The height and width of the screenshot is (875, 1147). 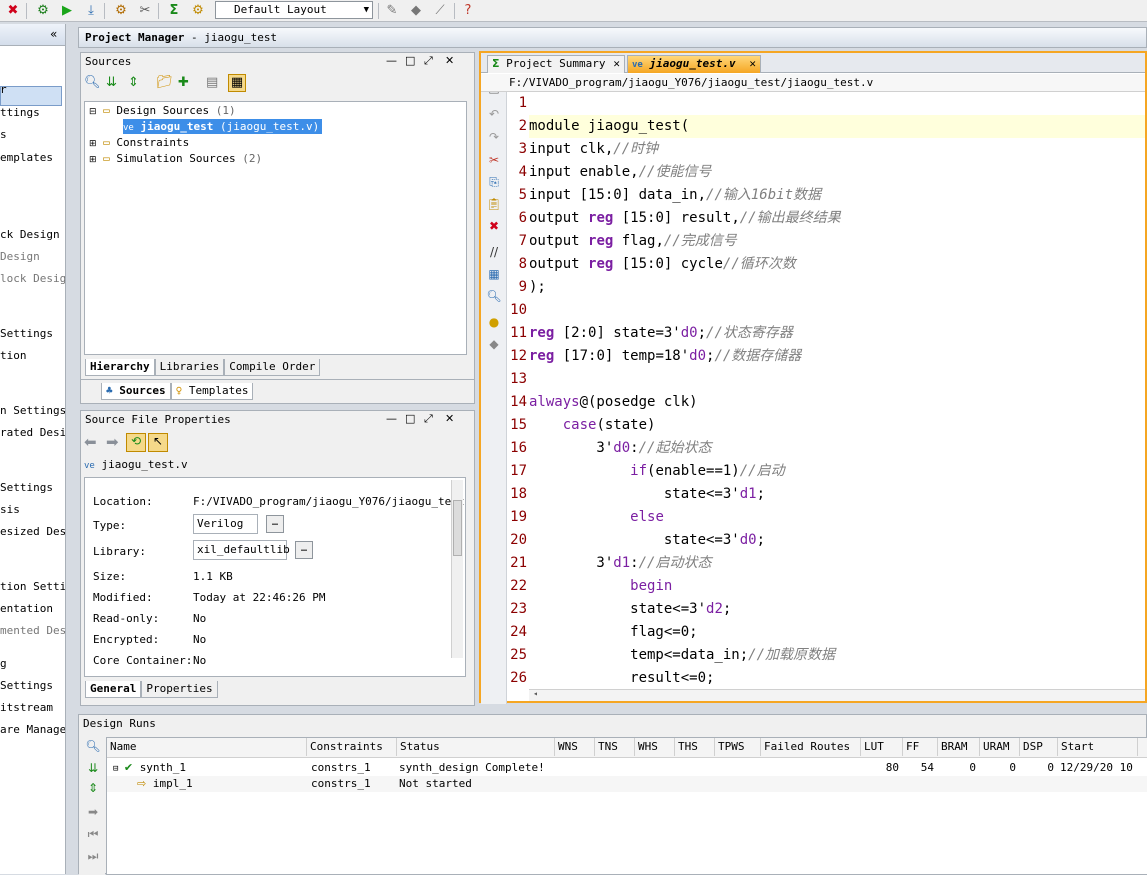 What do you see at coordinates (113, 689) in the screenshot?
I see `tab-general: General` at bounding box center [113, 689].